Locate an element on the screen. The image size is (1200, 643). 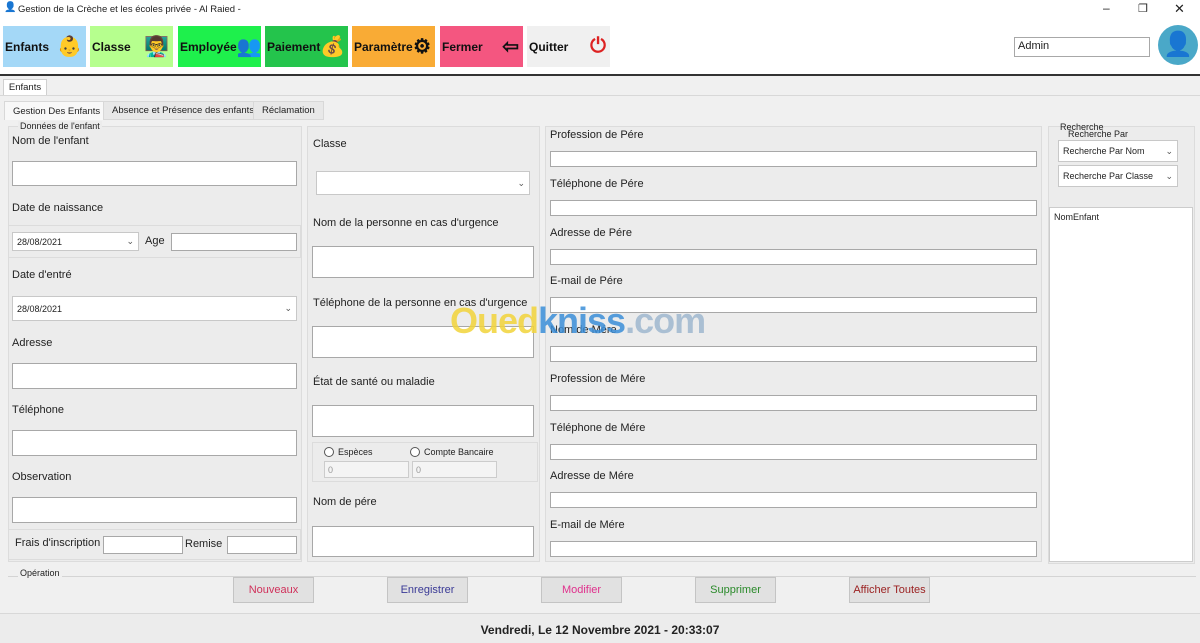
adresse-label: Adresse is located at coordinates (32, 343).